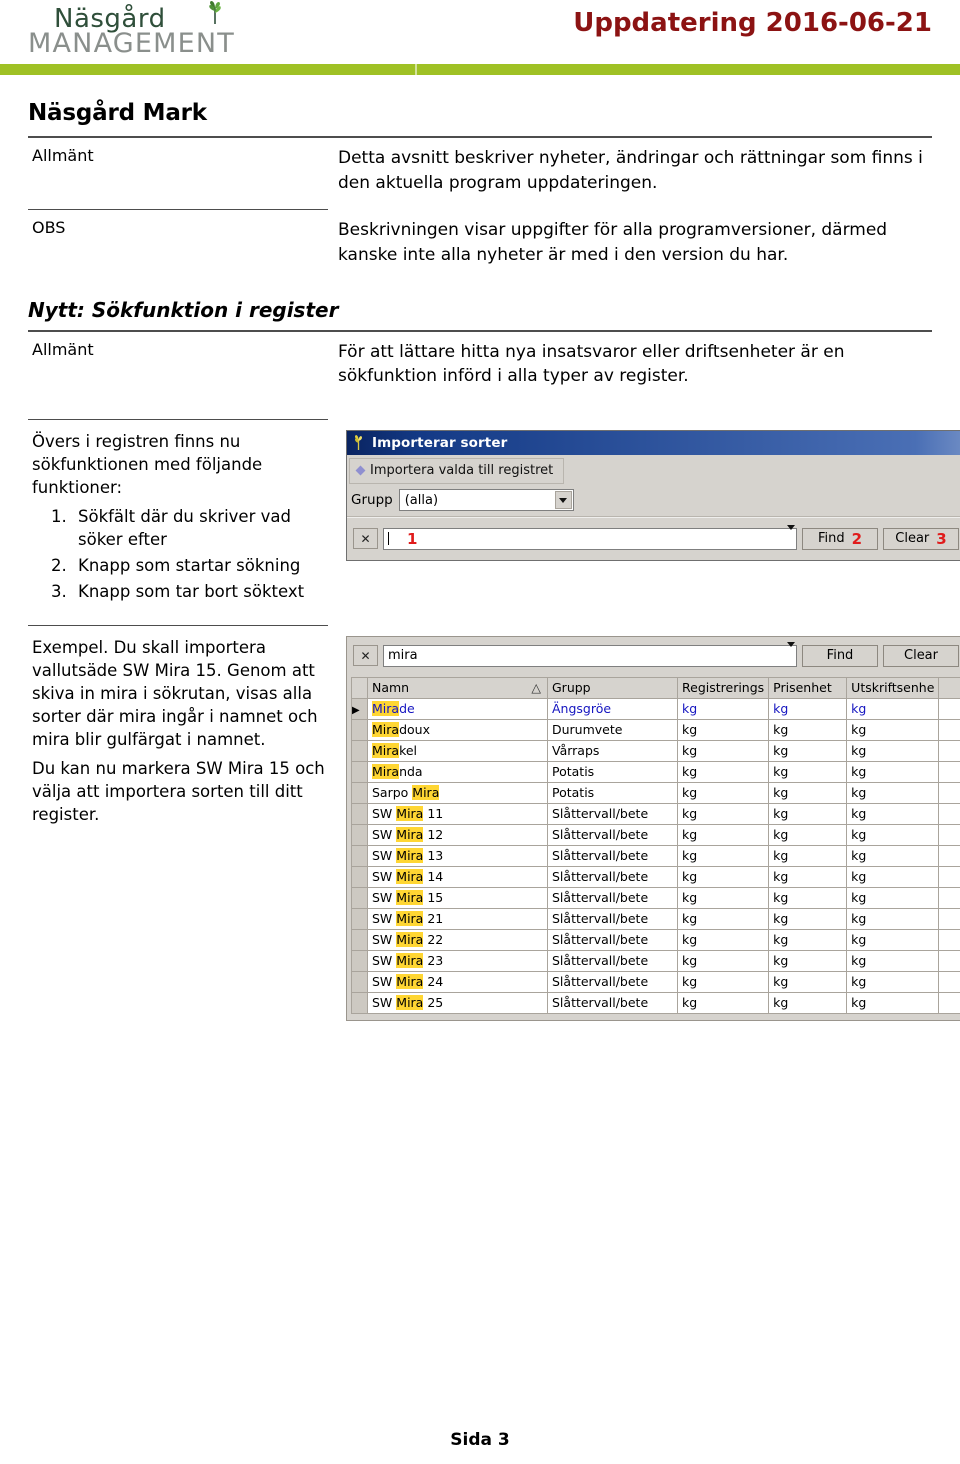 This screenshot has height=1464, width=960. Describe the element at coordinates (655, 939) in the screenshot. I see `table-row: SW Mira 22 Slåttervall/bete kg kg kg` at that location.